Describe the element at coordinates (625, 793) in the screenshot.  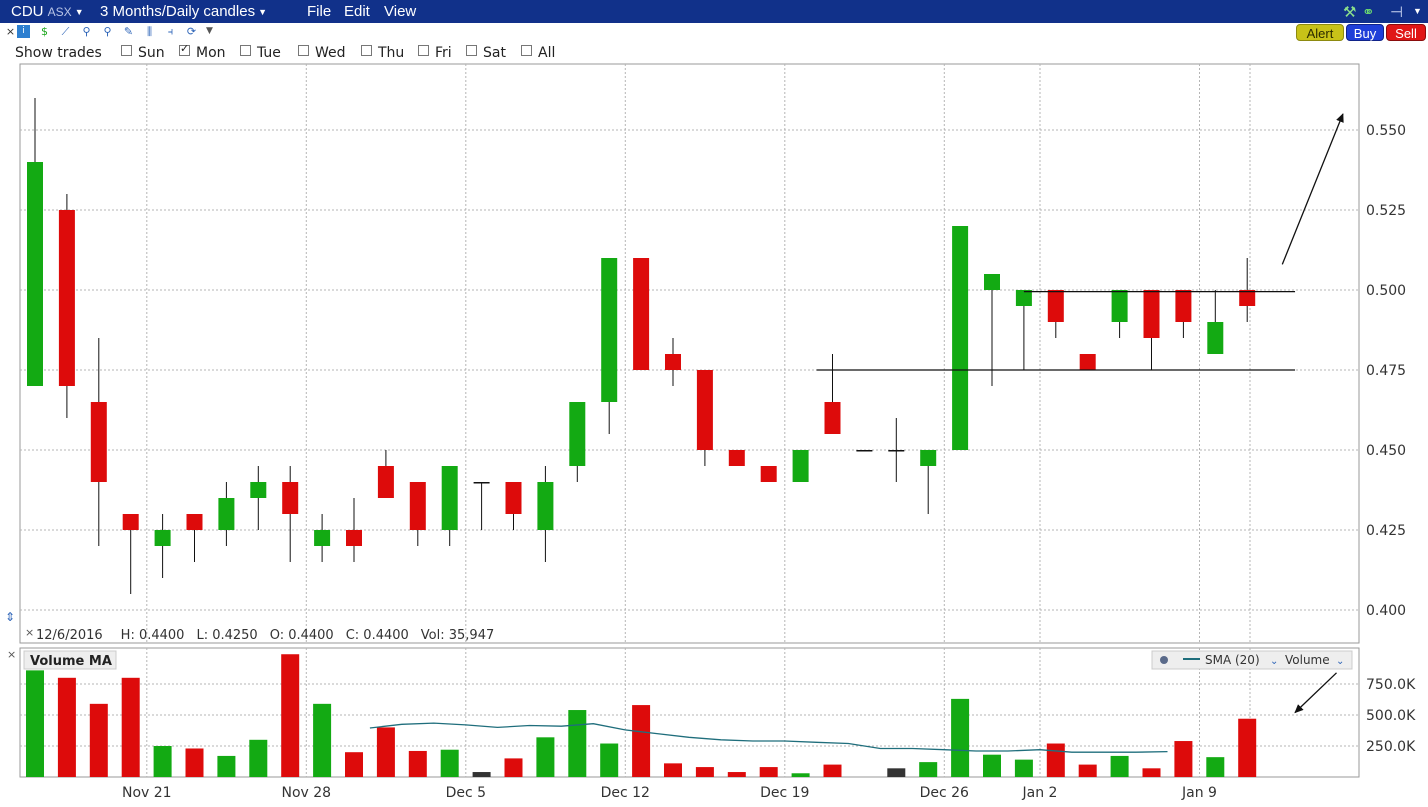
I see `date-tick-label: Dec 12` at that location.